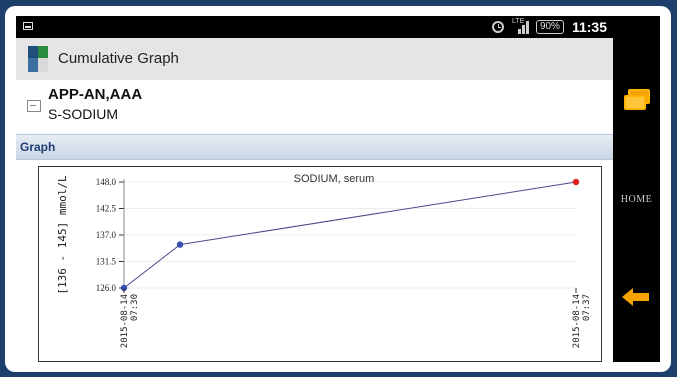  Describe the element at coordinates (637, 100) in the screenshot. I see `recent-apps-icon` at that location.